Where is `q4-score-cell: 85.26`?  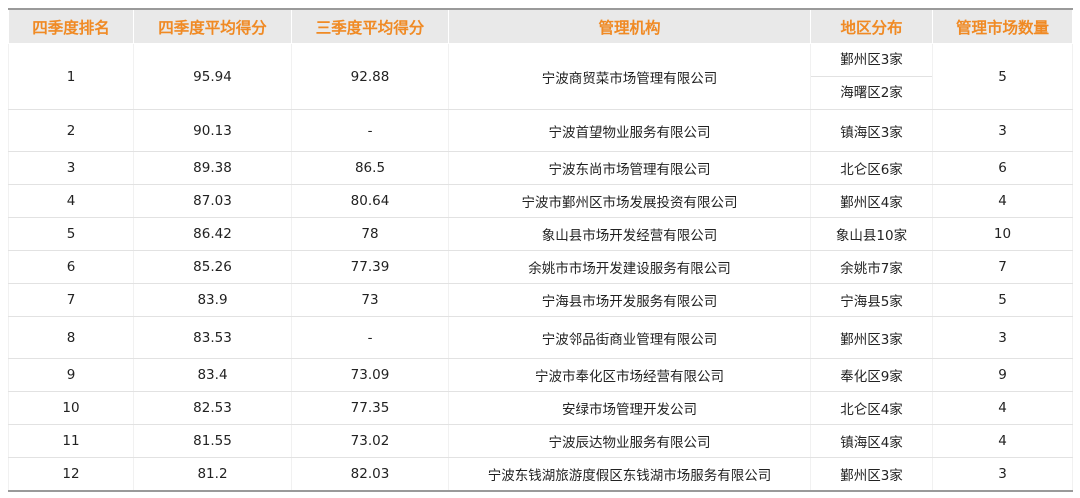 q4-score-cell: 85.26 is located at coordinates (212, 267).